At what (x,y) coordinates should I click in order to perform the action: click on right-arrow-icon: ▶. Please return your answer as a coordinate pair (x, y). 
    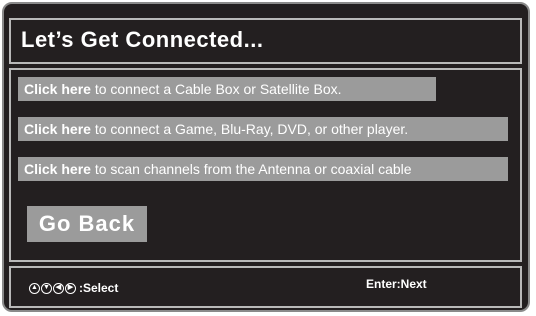
    Looking at the image, I should click on (70, 288).